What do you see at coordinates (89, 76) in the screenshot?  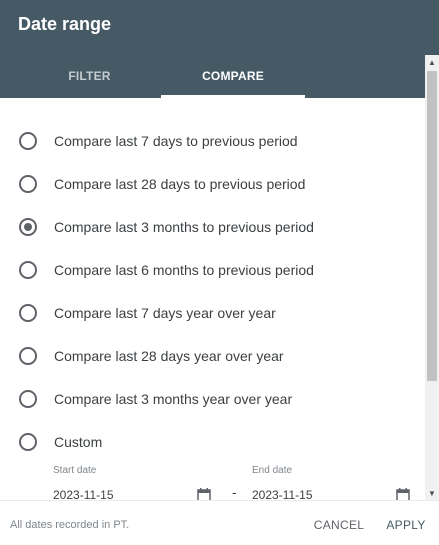 I see `tab-filter: FILTER` at bounding box center [89, 76].